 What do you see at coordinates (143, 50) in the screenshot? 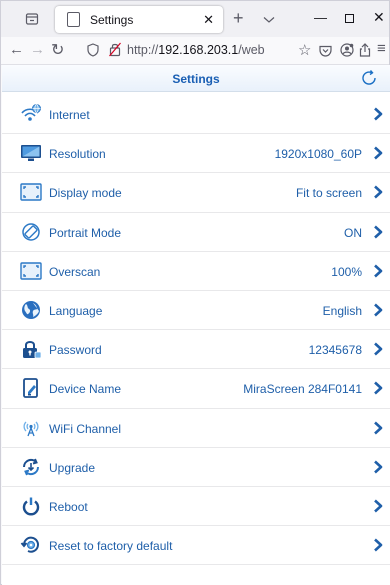
I see `url-prefix: http://` at bounding box center [143, 50].